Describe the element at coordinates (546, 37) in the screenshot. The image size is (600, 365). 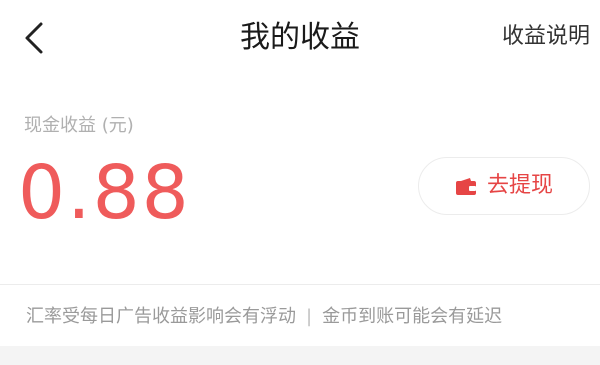
I see `earnings-help-link: 收益说明` at that location.